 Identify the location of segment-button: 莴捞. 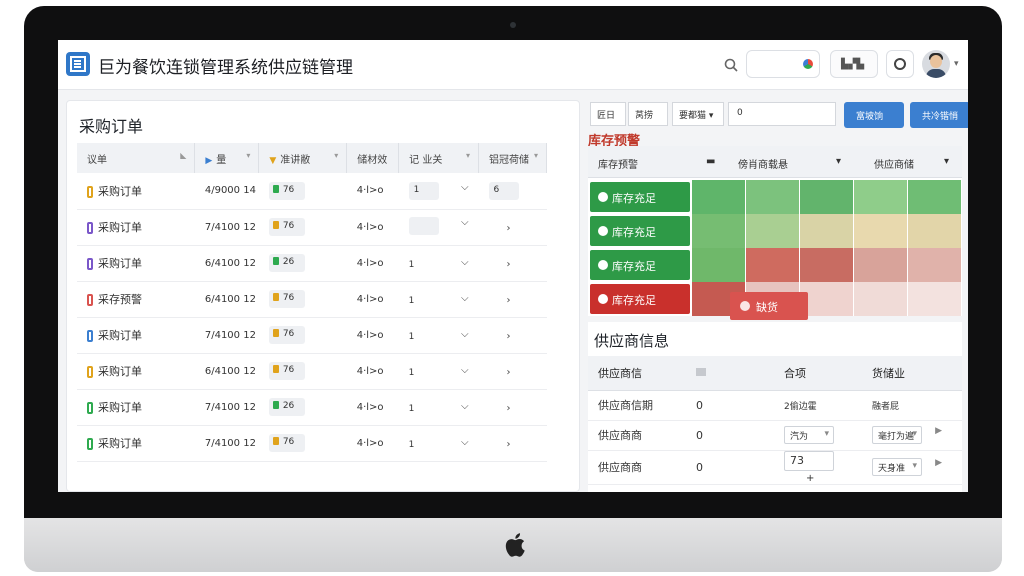
(648, 114).